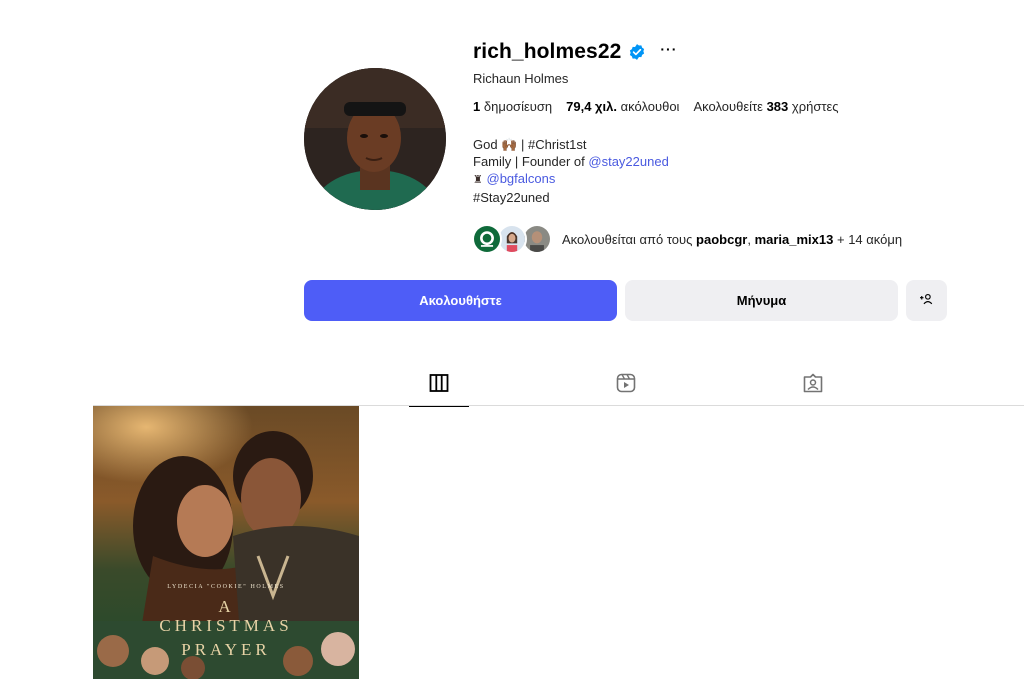  Describe the element at coordinates (460, 300) in the screenshot. I see `follow-button: Ακολουθήστε` at that location.